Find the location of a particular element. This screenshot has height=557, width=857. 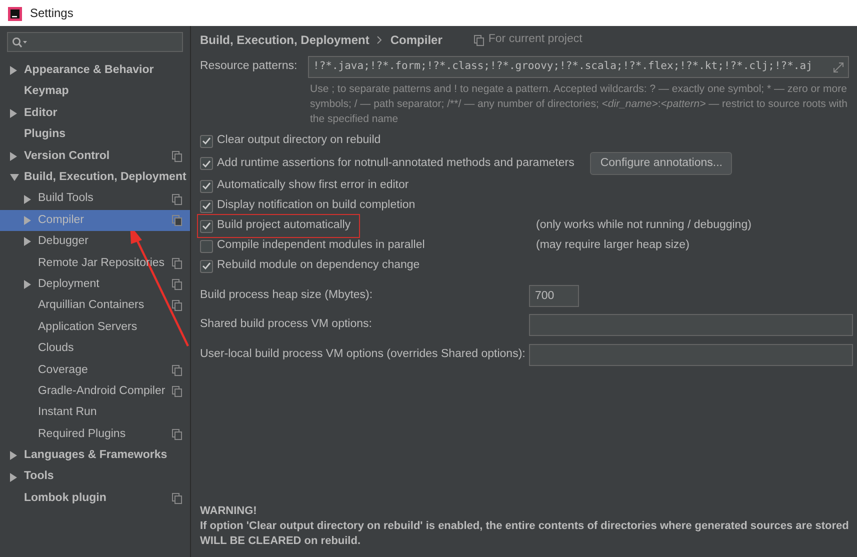

checkbox-label: Display notification on build completion is located at coordinates (316, 206).